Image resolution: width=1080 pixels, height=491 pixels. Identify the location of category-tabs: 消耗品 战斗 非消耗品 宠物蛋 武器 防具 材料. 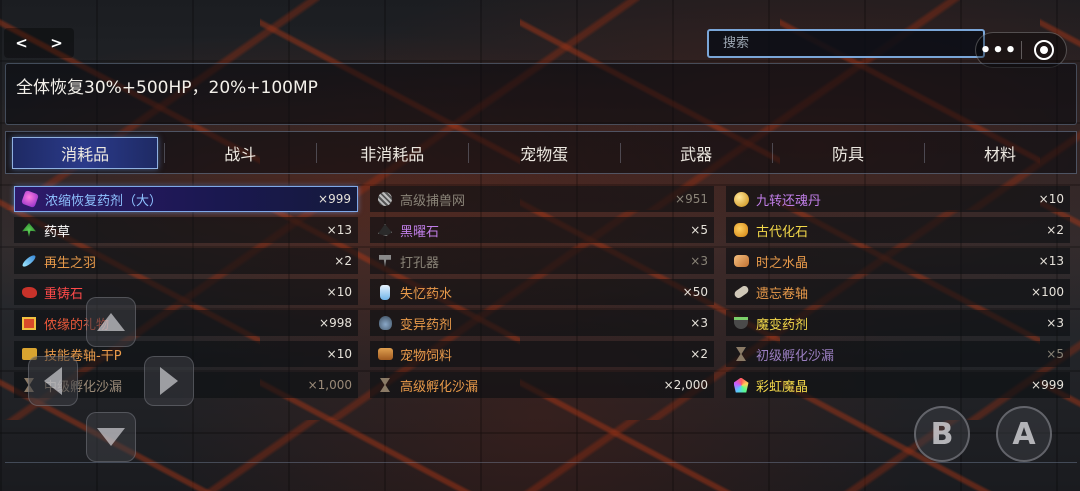
(541, 152).